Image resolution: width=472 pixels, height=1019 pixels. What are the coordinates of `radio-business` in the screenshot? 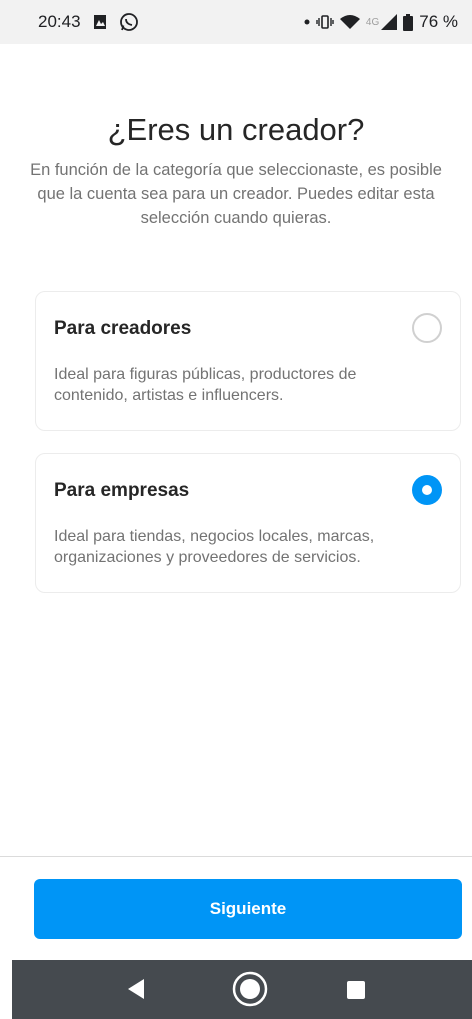 It's located at (427, 490).